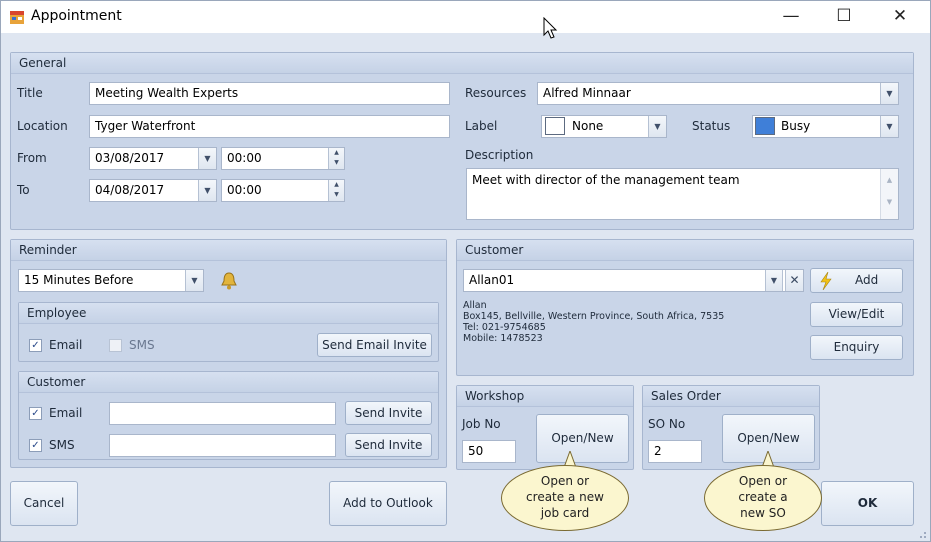  What do you see at coordinates (794, 280) in the screenshot?
I see `customer-clear-icon: ✕` at bounding box center [794, 280].